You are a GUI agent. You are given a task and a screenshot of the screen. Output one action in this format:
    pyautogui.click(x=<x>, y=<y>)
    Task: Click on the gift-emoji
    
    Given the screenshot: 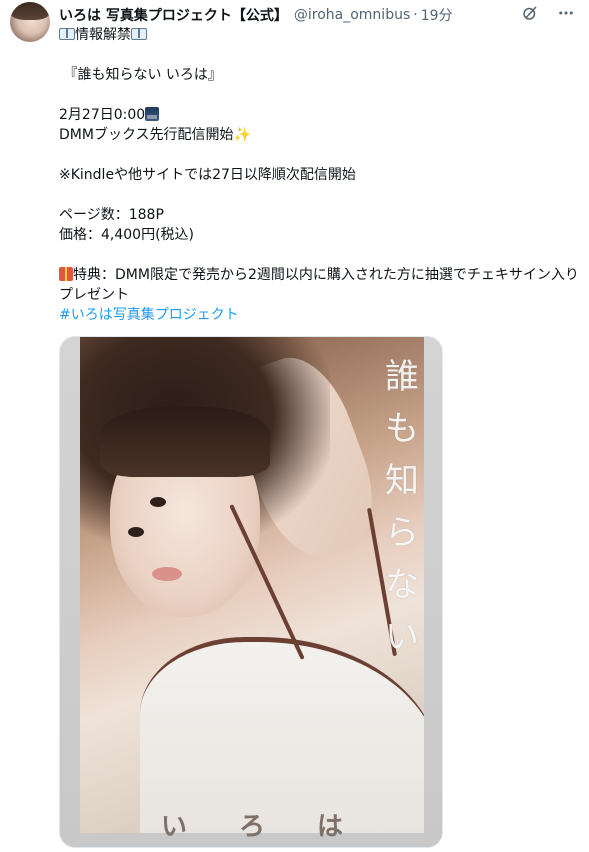 What is the action you would take?
    pyautogui.click(x=66, y=274)
    